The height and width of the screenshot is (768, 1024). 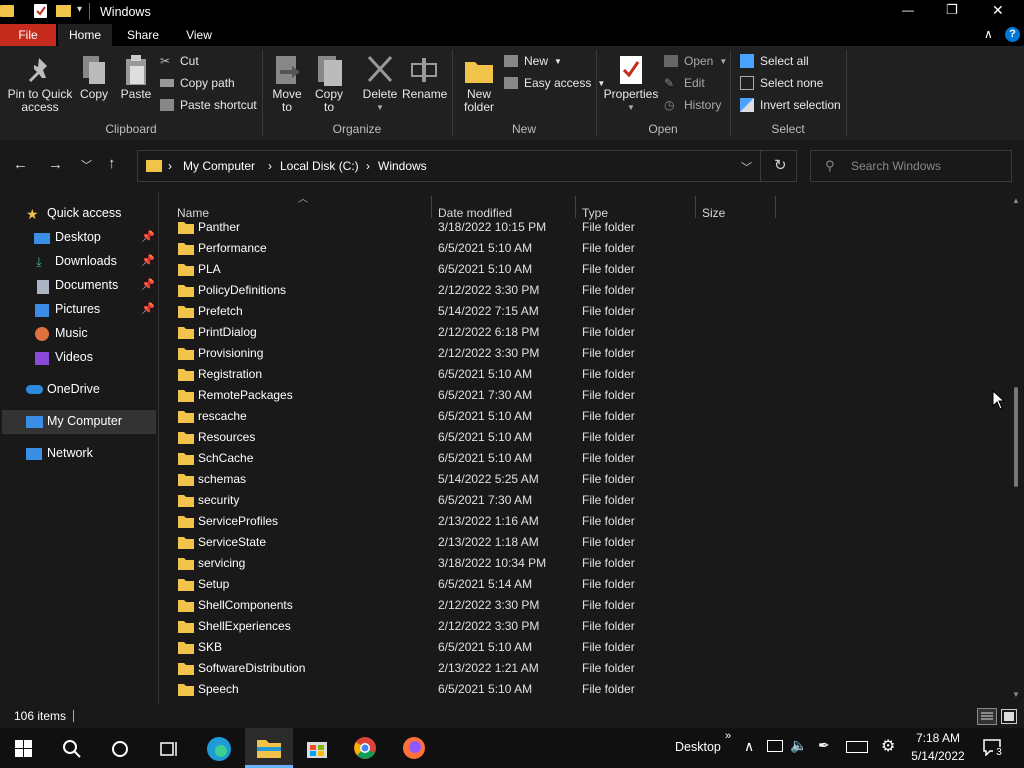 What do you see at coordinates (402, 166) in the screenshot?
I see `breadcrumb-windows: Windows` at bounding box center [402, 166].